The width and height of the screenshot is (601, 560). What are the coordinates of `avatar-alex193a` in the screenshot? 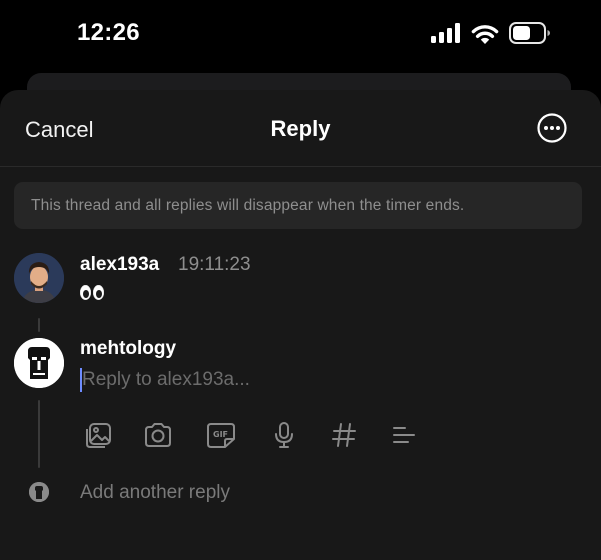 It's located at (39, 278).